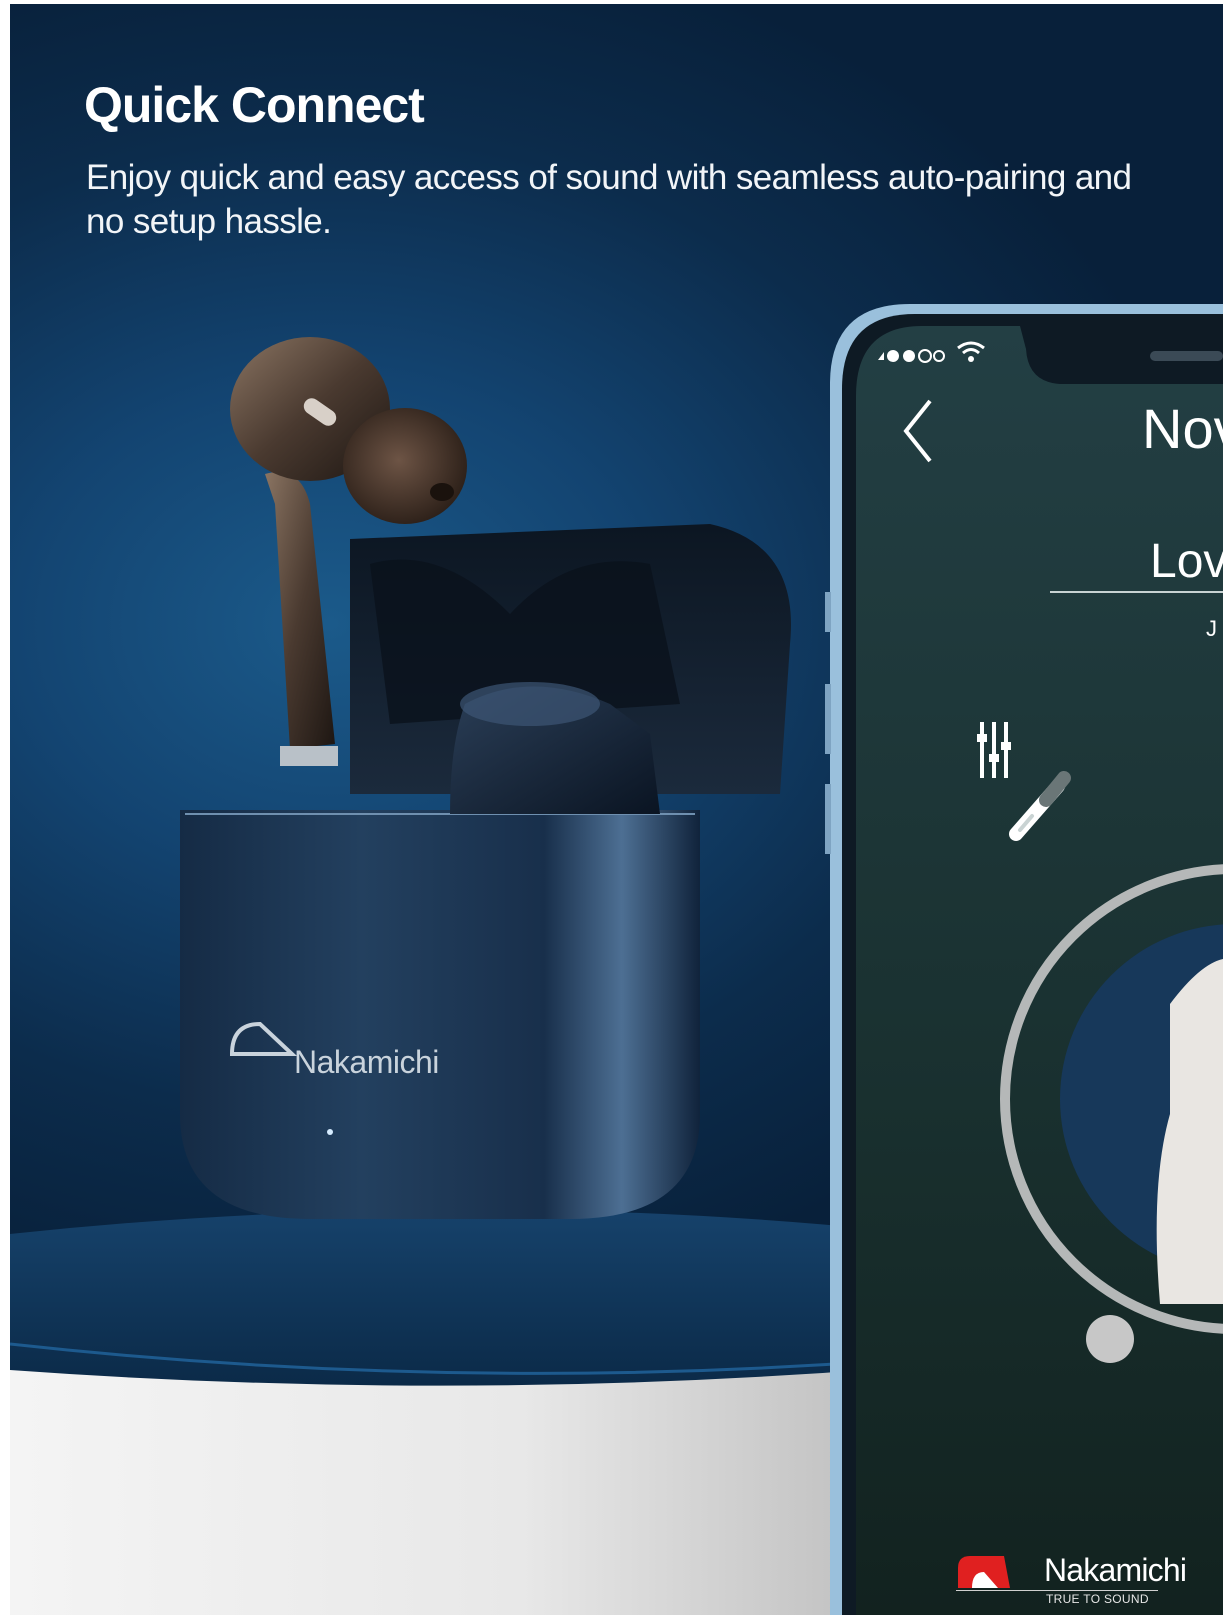  What do you see at coordinates (1115, 1570) in the screenshot?
I see `brand-name: Nakamichi` at bounding box center [1115, 1570].